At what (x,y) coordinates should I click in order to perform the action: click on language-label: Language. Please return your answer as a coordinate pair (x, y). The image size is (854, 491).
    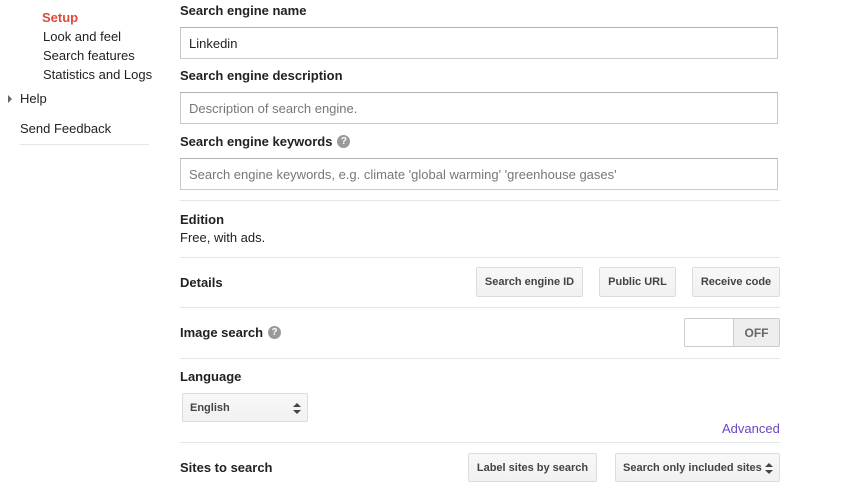
    Looking at the image, I should click on (211, 376).